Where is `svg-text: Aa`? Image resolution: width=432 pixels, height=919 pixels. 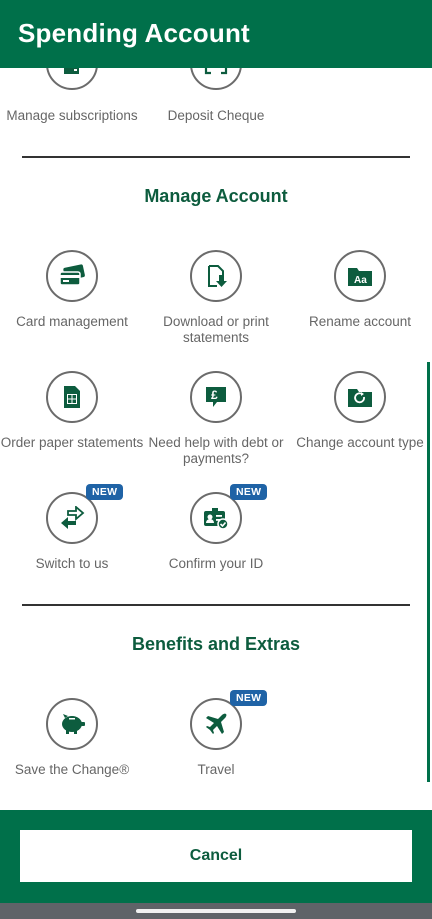
svg-text: Aa is located at coordinates (360, 280).